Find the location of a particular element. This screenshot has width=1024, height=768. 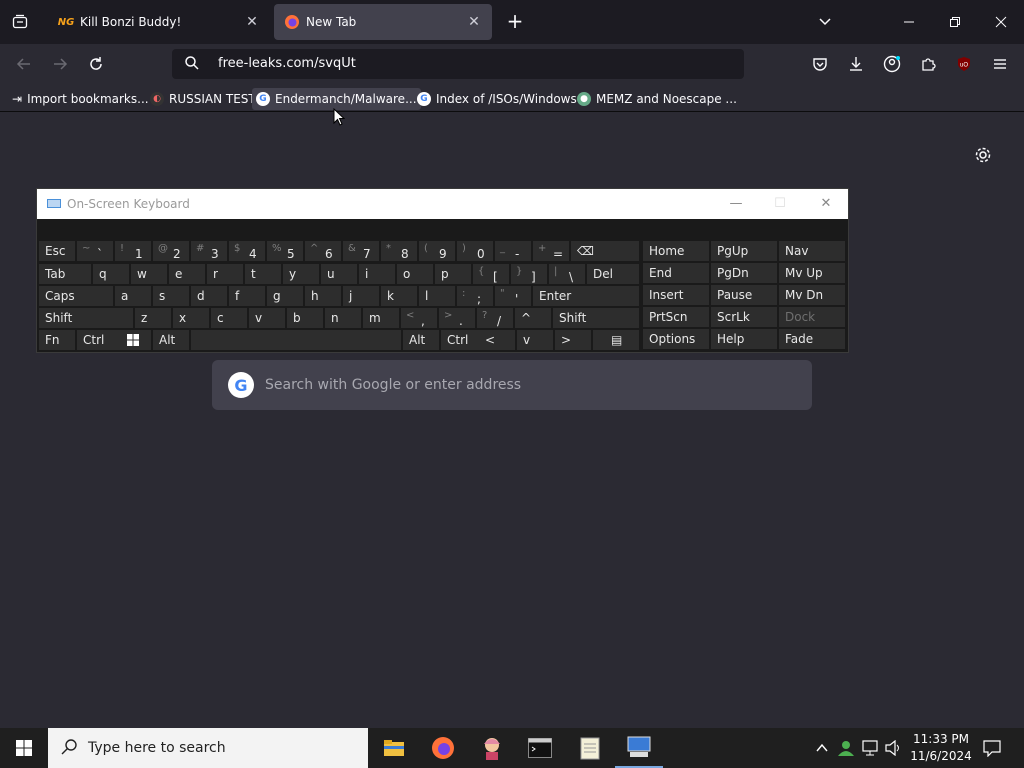

osk-key-prtscn: PrtScn is located at coordinates (676, 317).